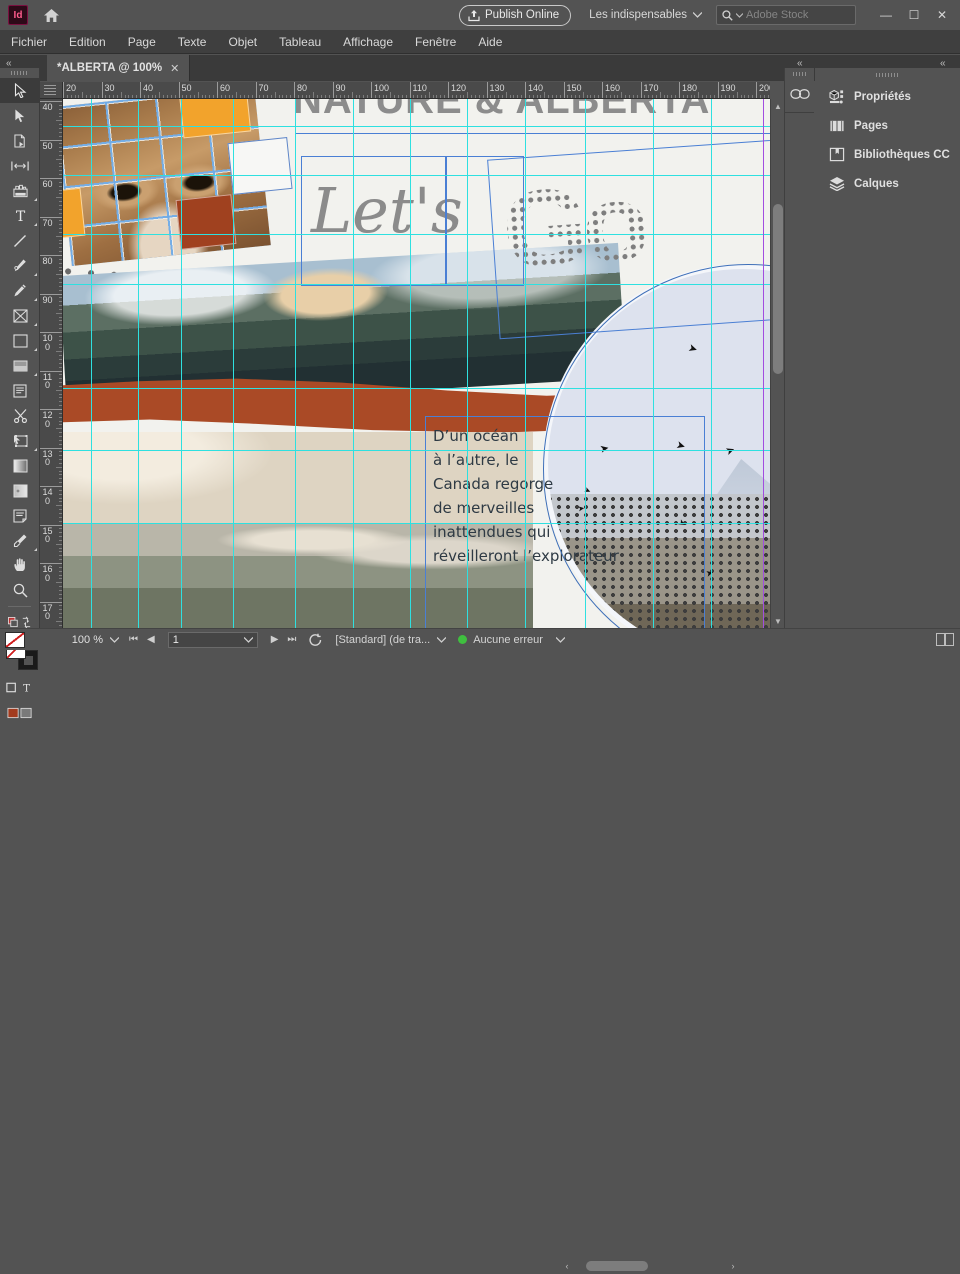 The height and width of the screenshot is (1274, 960). Describe the element at coordinates (151, 639) in the screenshot. I see `previous-page-button: ◀` at that location.